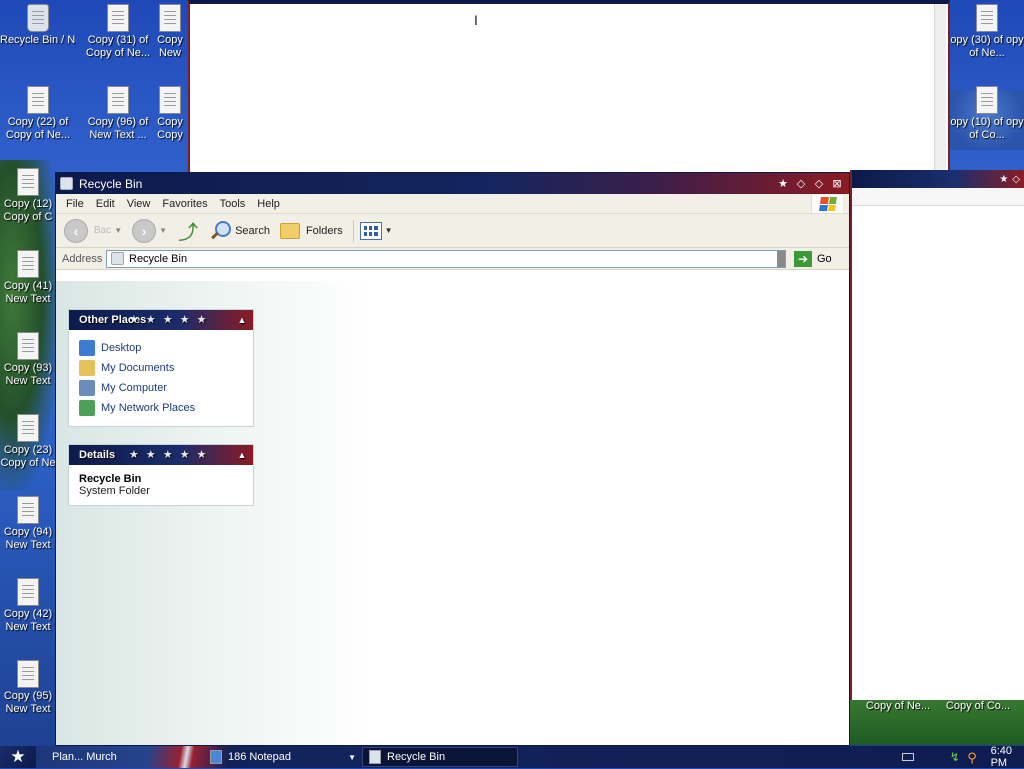 The image size is (1024, 769). What do you see at coordinates (837, 184) in the screenshot?
I see `close-button: ⊠` at bounding box center [837, 184].